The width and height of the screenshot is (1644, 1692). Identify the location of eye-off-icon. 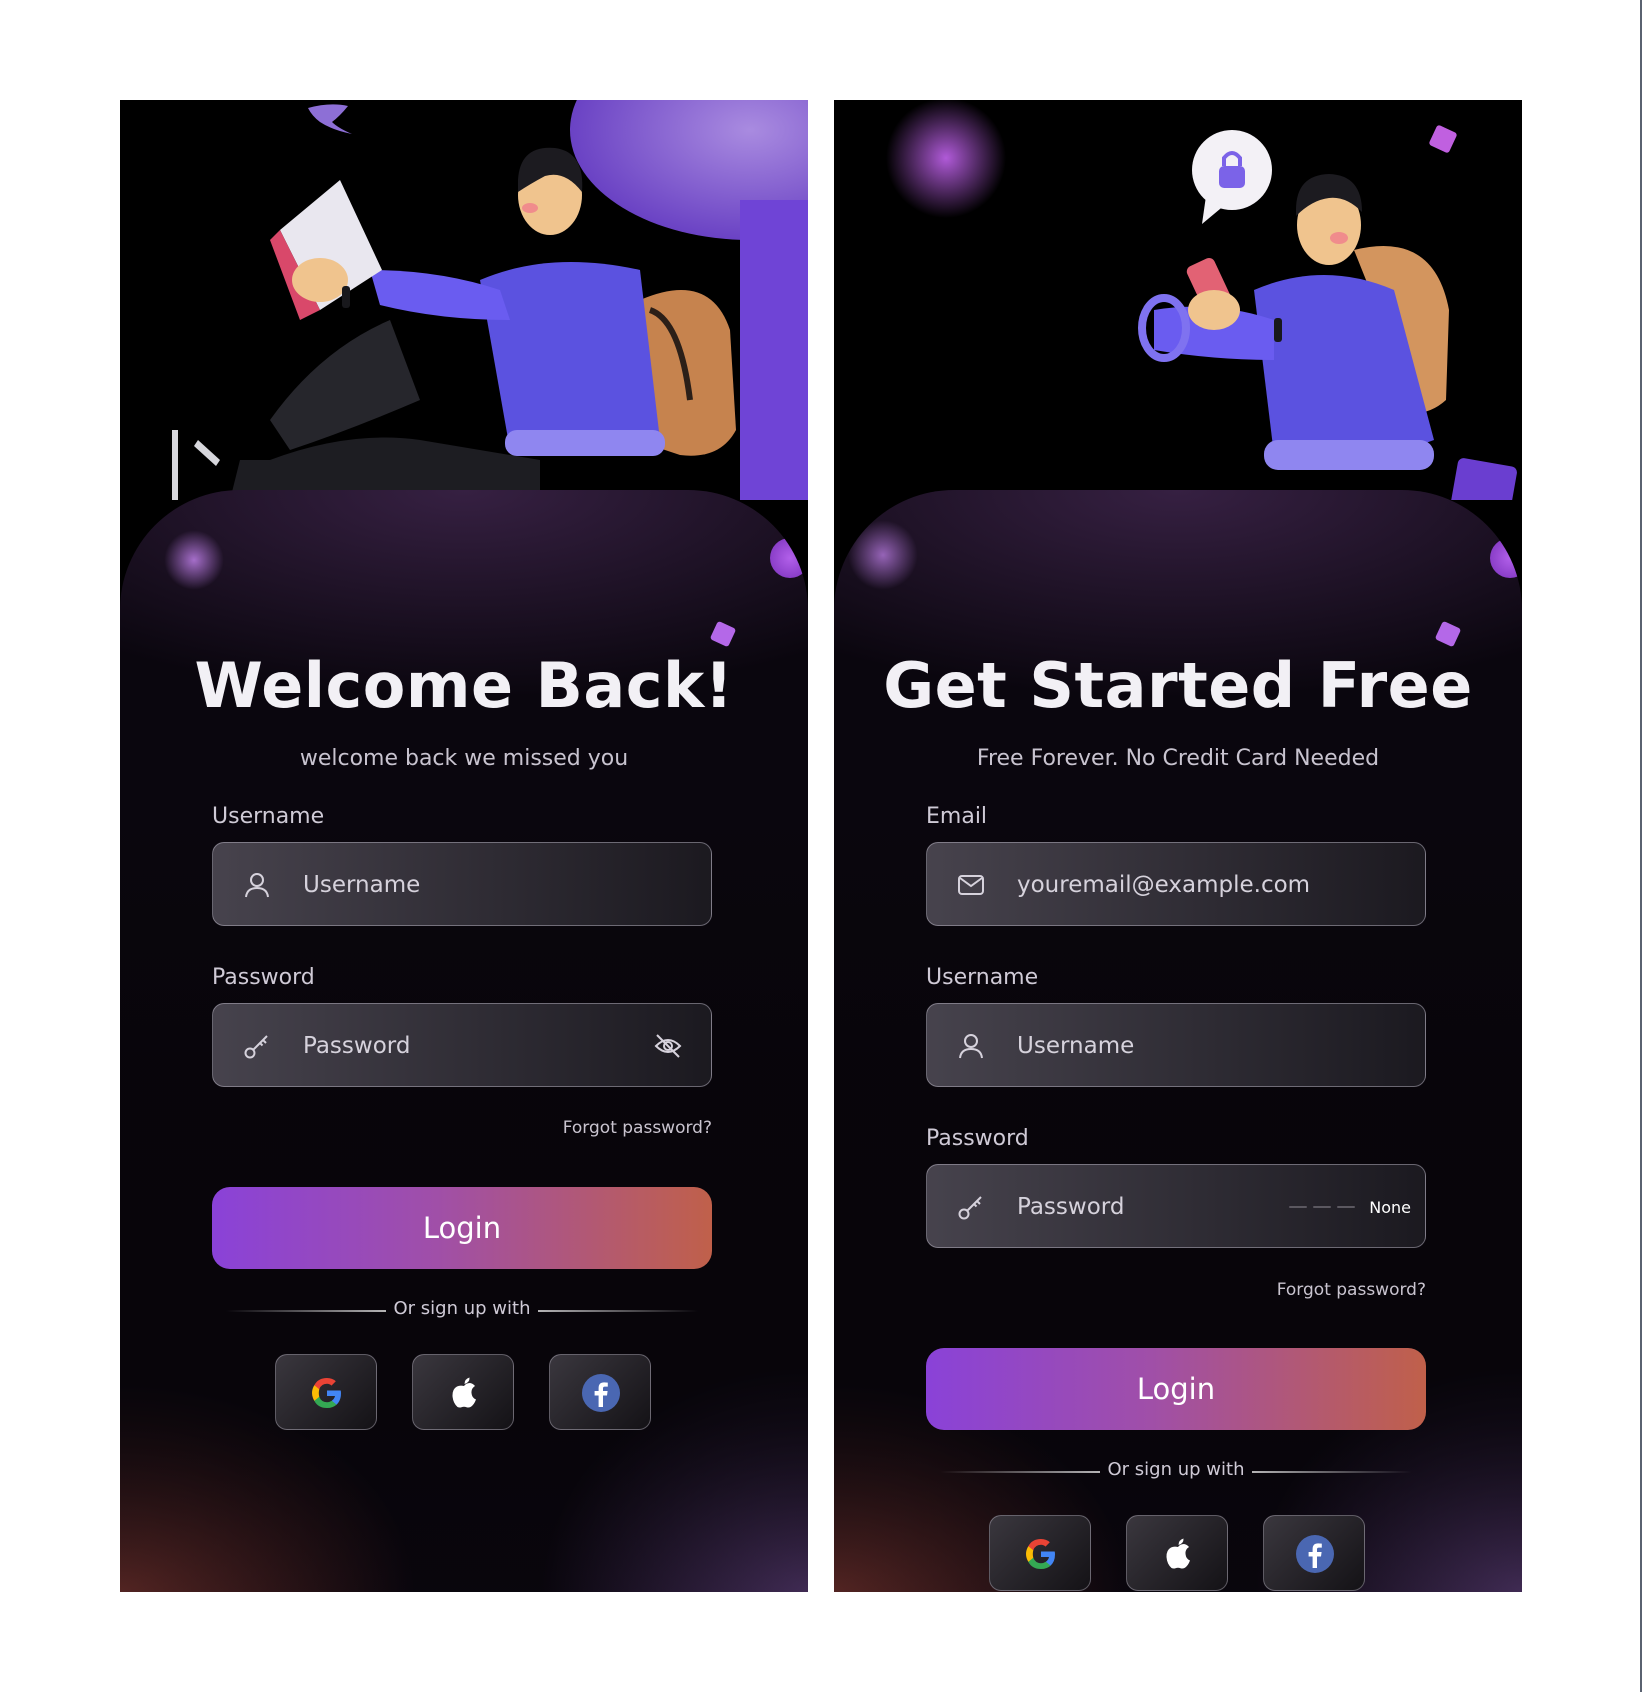
(668, 1046).